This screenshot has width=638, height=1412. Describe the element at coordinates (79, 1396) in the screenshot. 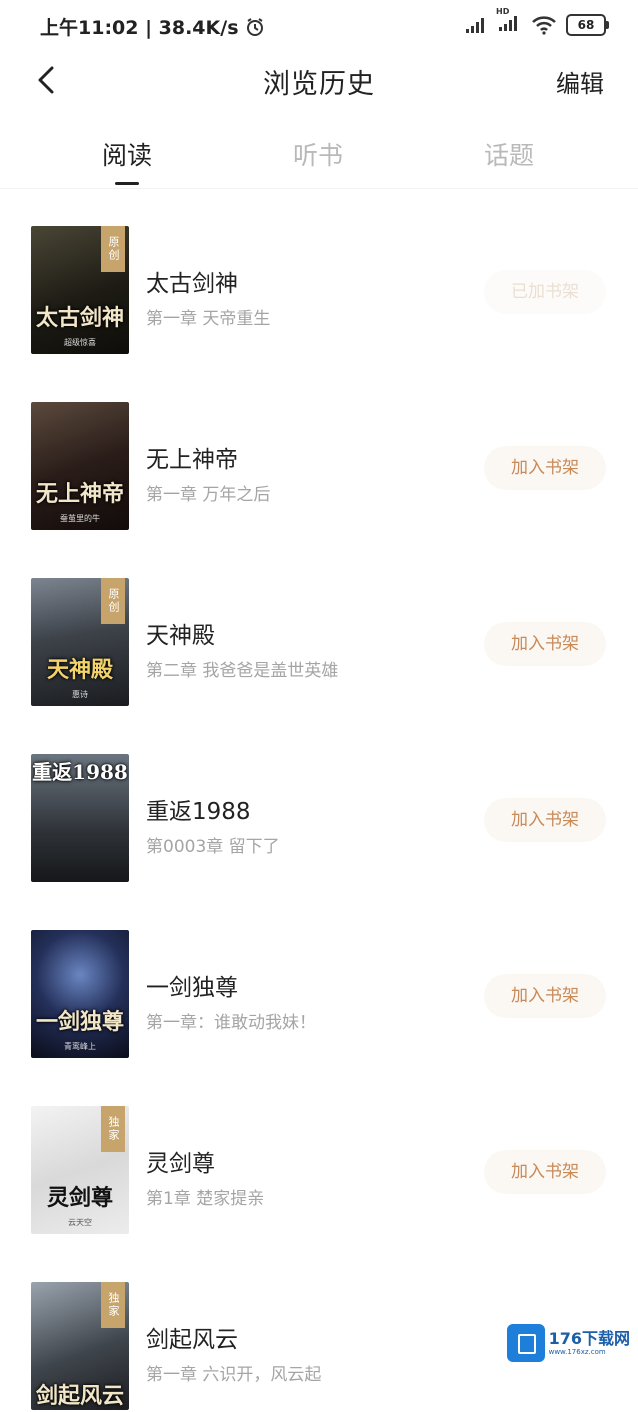

I see `cover-title: 剑起风云` at that location.